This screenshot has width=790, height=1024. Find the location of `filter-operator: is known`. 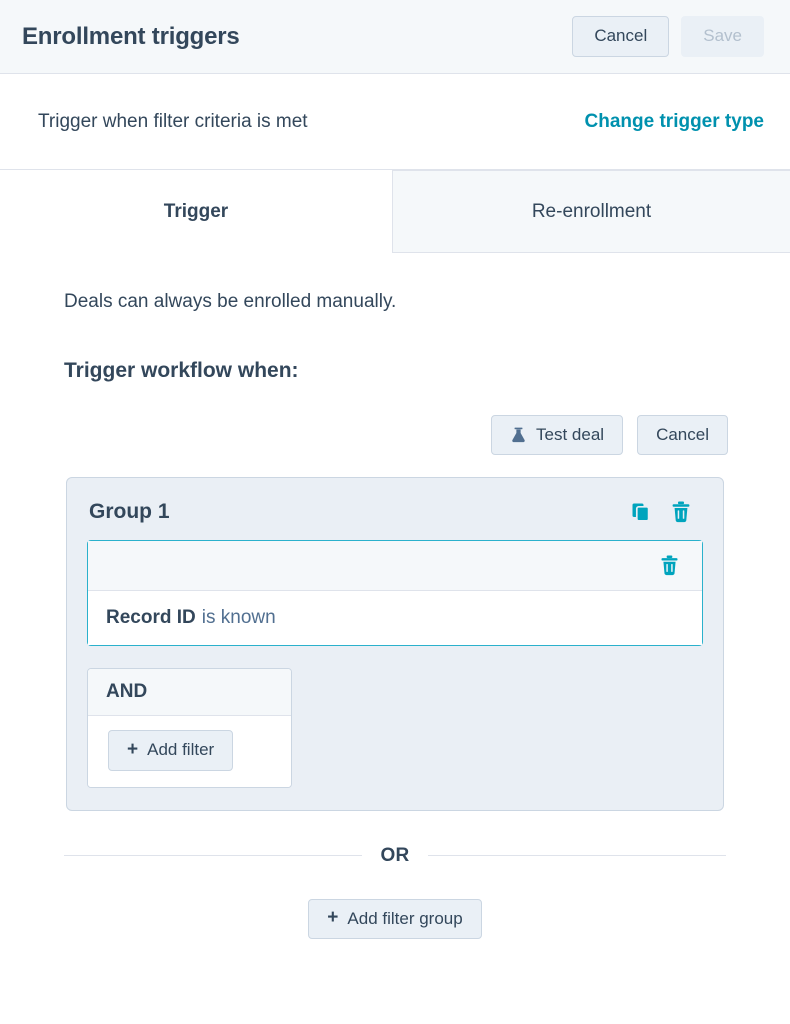

filter-operator: is known is located at coordinates (238, 618).